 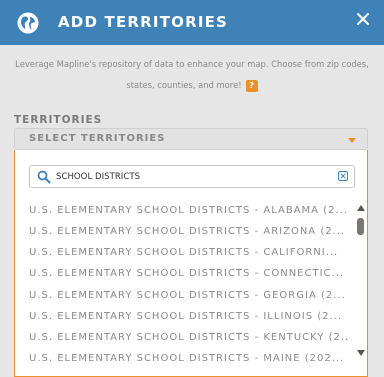 What do you see at coordinates (28, 23) in the screenshot?
I see `globe-icon` at bounding box center [28, 23].